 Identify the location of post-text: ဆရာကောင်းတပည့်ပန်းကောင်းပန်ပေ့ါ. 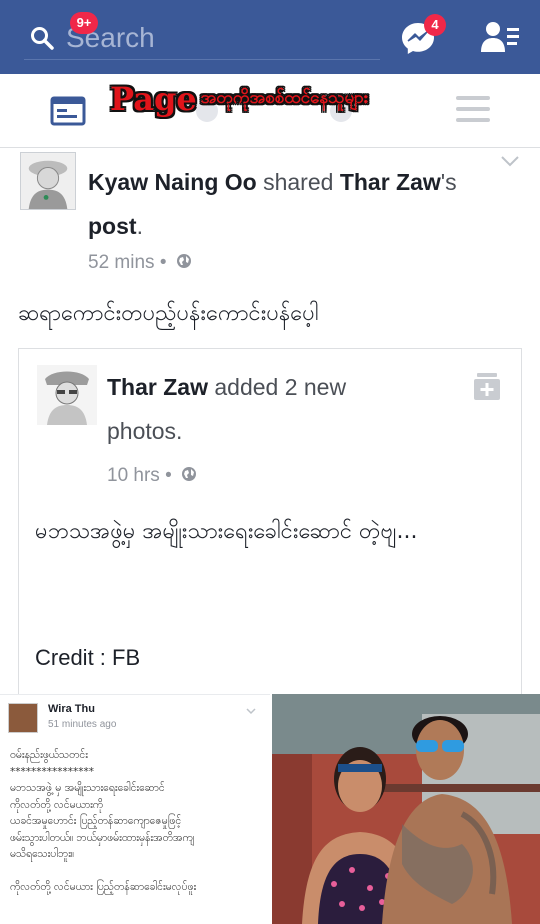
(168, 313).